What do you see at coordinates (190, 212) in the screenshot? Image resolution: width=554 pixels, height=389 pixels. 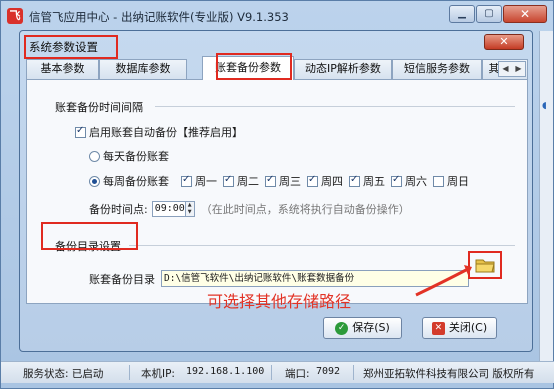 I see `spin-down-icon: ▼` at bounding box center [190, 212].